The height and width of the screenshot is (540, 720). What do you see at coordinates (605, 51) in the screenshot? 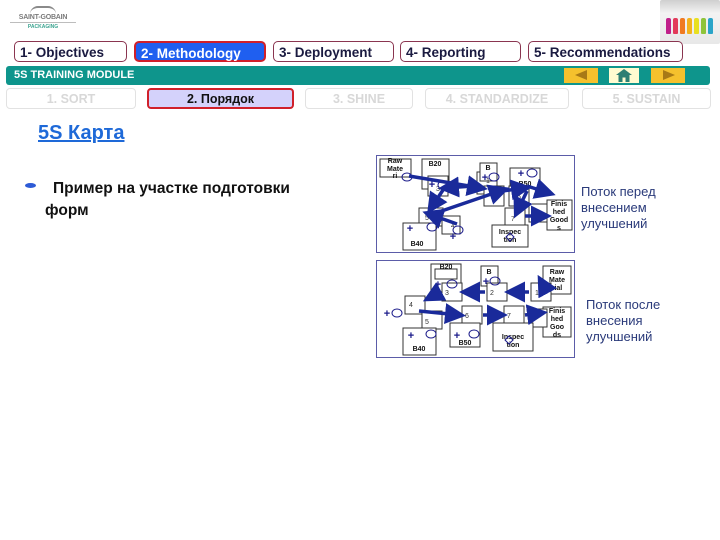
I see `tab-recommendations: 5- Recommendations` at bounding box center [605, 51].